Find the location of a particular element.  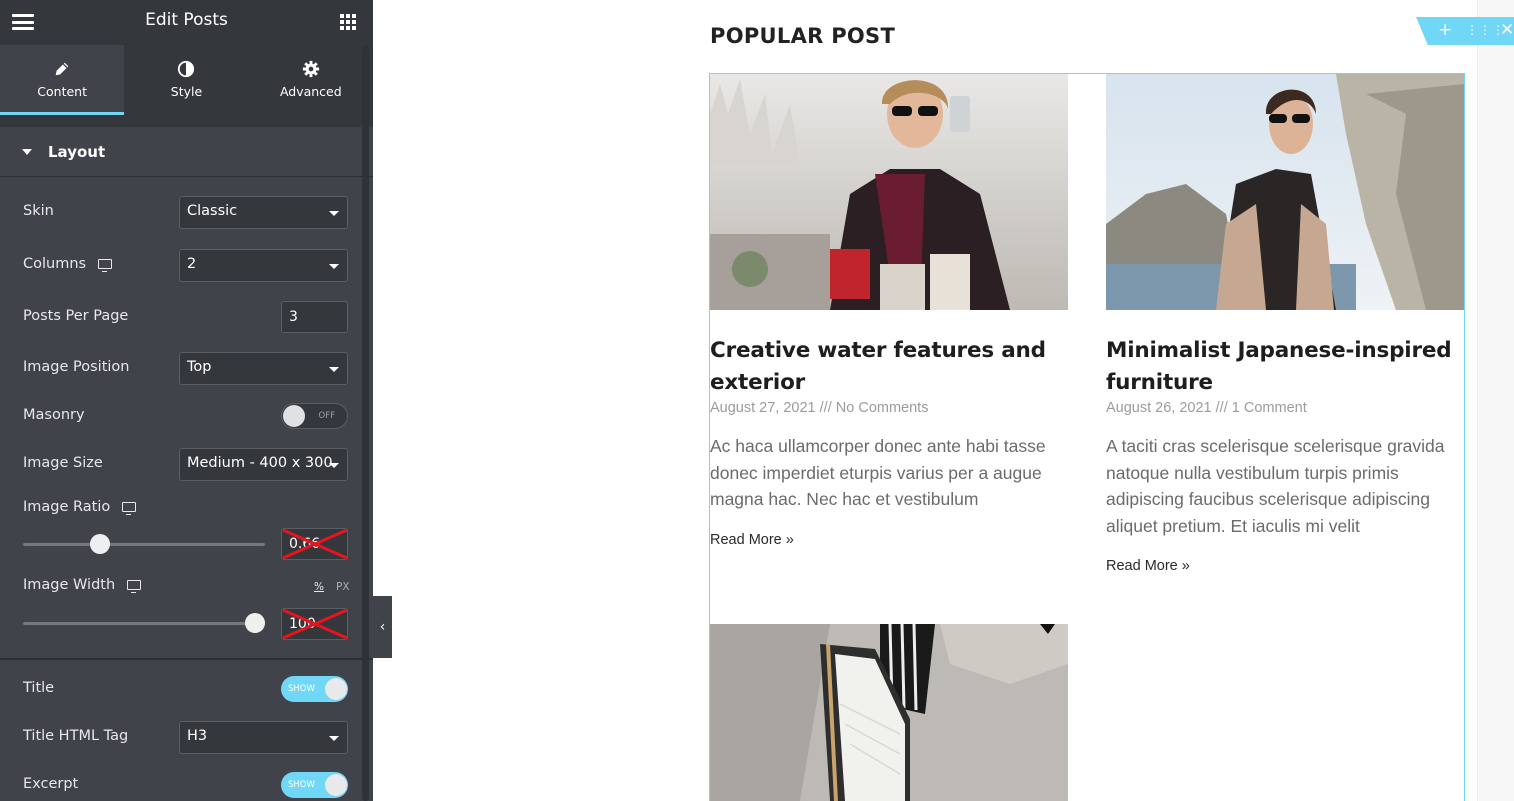

image-width-slider is located at coordinates (144, 623).